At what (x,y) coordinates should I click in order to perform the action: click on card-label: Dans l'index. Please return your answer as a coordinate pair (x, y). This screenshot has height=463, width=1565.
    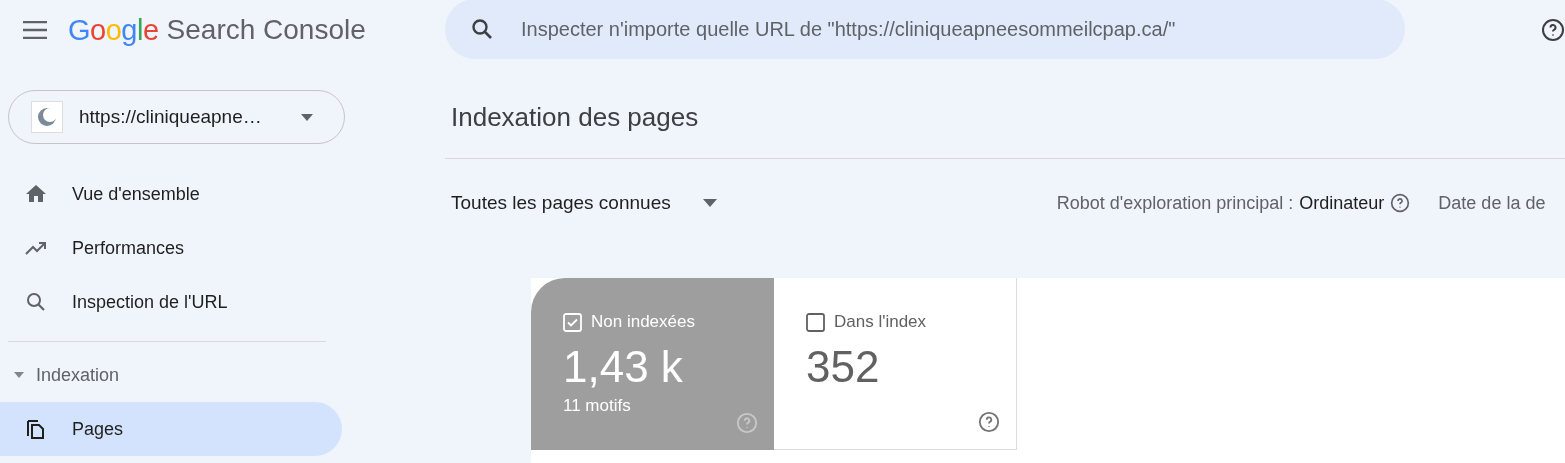
    Looking at the image, I should click on (880, 322).